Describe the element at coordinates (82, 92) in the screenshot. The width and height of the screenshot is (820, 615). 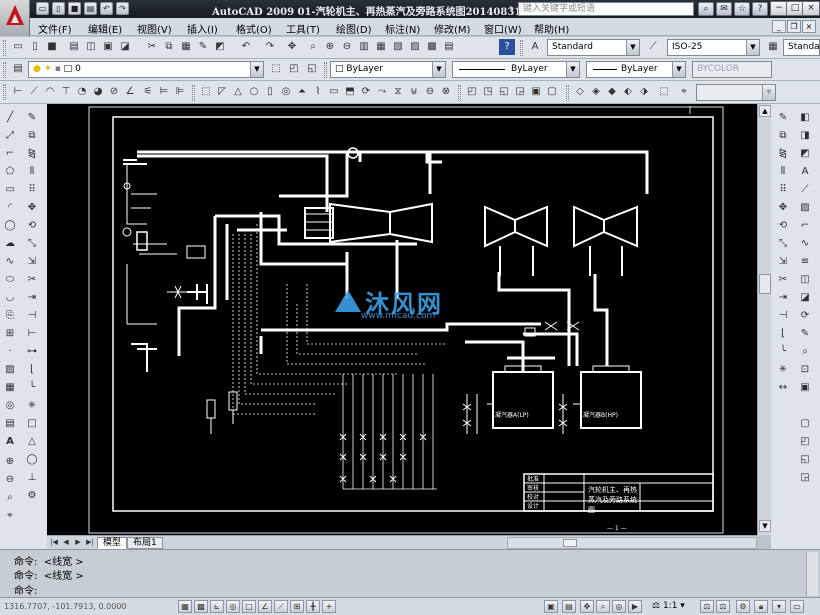
I see `dim-radius-icon: ◔` at that location.